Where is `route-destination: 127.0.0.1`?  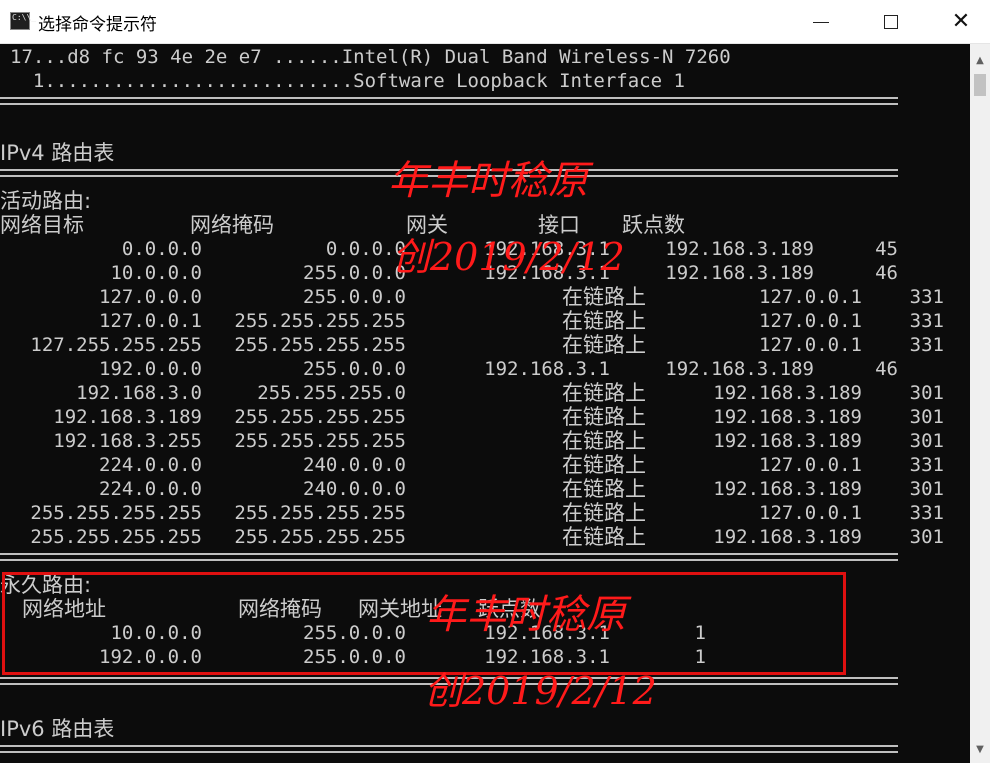 route-destination: 127.0.0.1 is located at coordinates (150, 321).